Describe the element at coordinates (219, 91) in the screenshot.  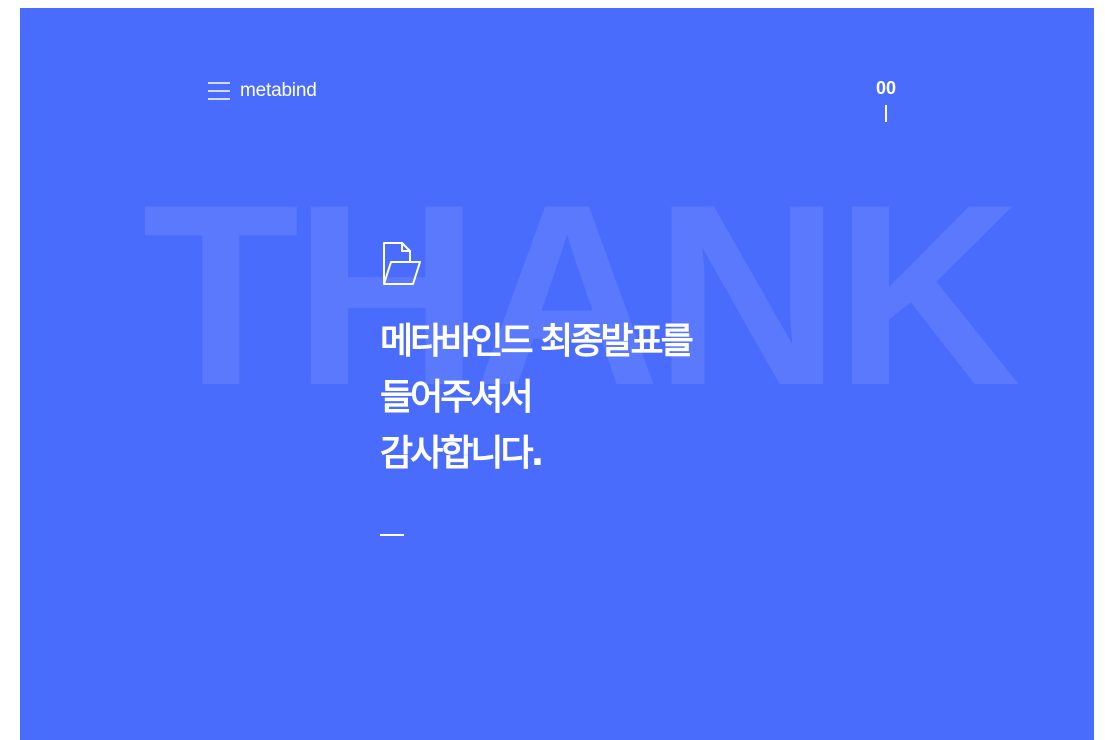
I see `hamburger-icon` at that location.